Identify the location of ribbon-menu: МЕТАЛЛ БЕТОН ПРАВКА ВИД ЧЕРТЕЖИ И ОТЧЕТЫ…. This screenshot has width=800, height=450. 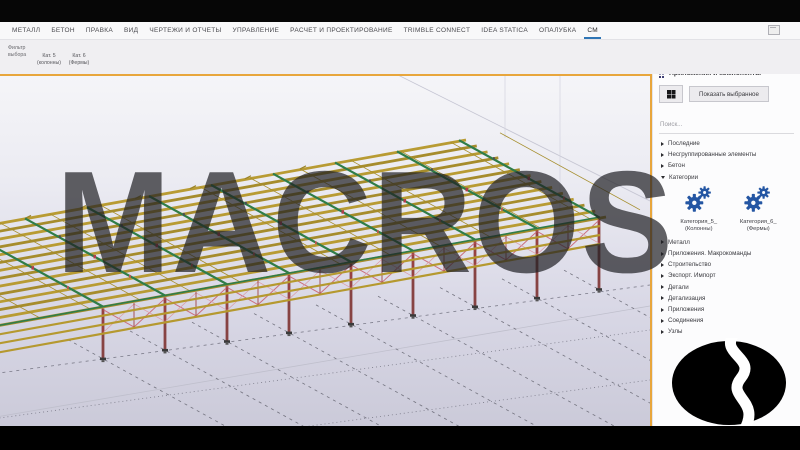
(400, 31).